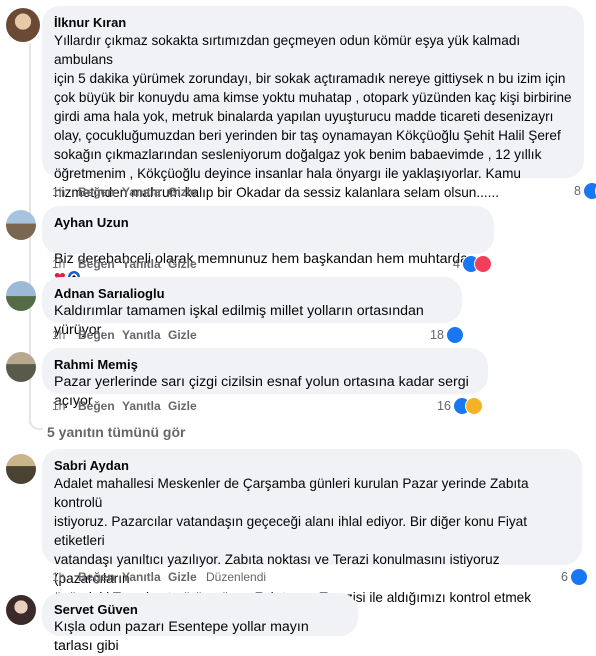 This screenshot has height=656, width=596. Describe the element at coordinates (200, 609) in the screenshot. I see `comment-author: Servet Güven` at that location.